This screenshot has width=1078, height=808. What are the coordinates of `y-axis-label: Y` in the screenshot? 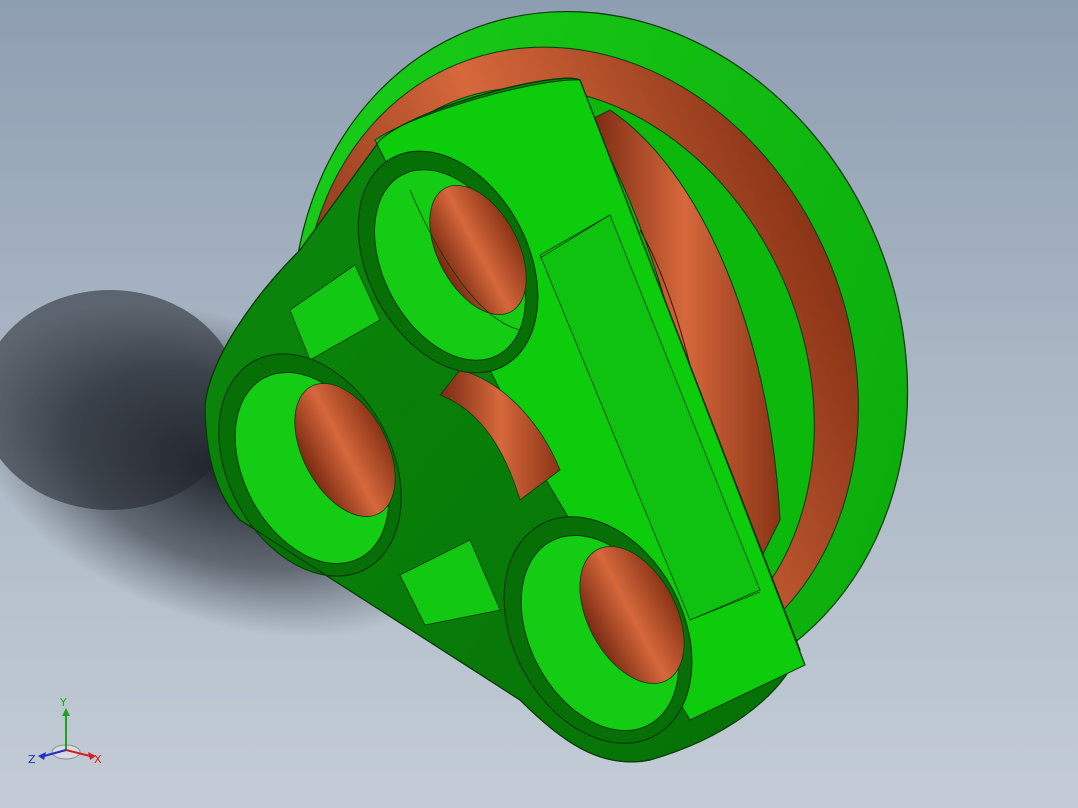 It's located at (63, 702).